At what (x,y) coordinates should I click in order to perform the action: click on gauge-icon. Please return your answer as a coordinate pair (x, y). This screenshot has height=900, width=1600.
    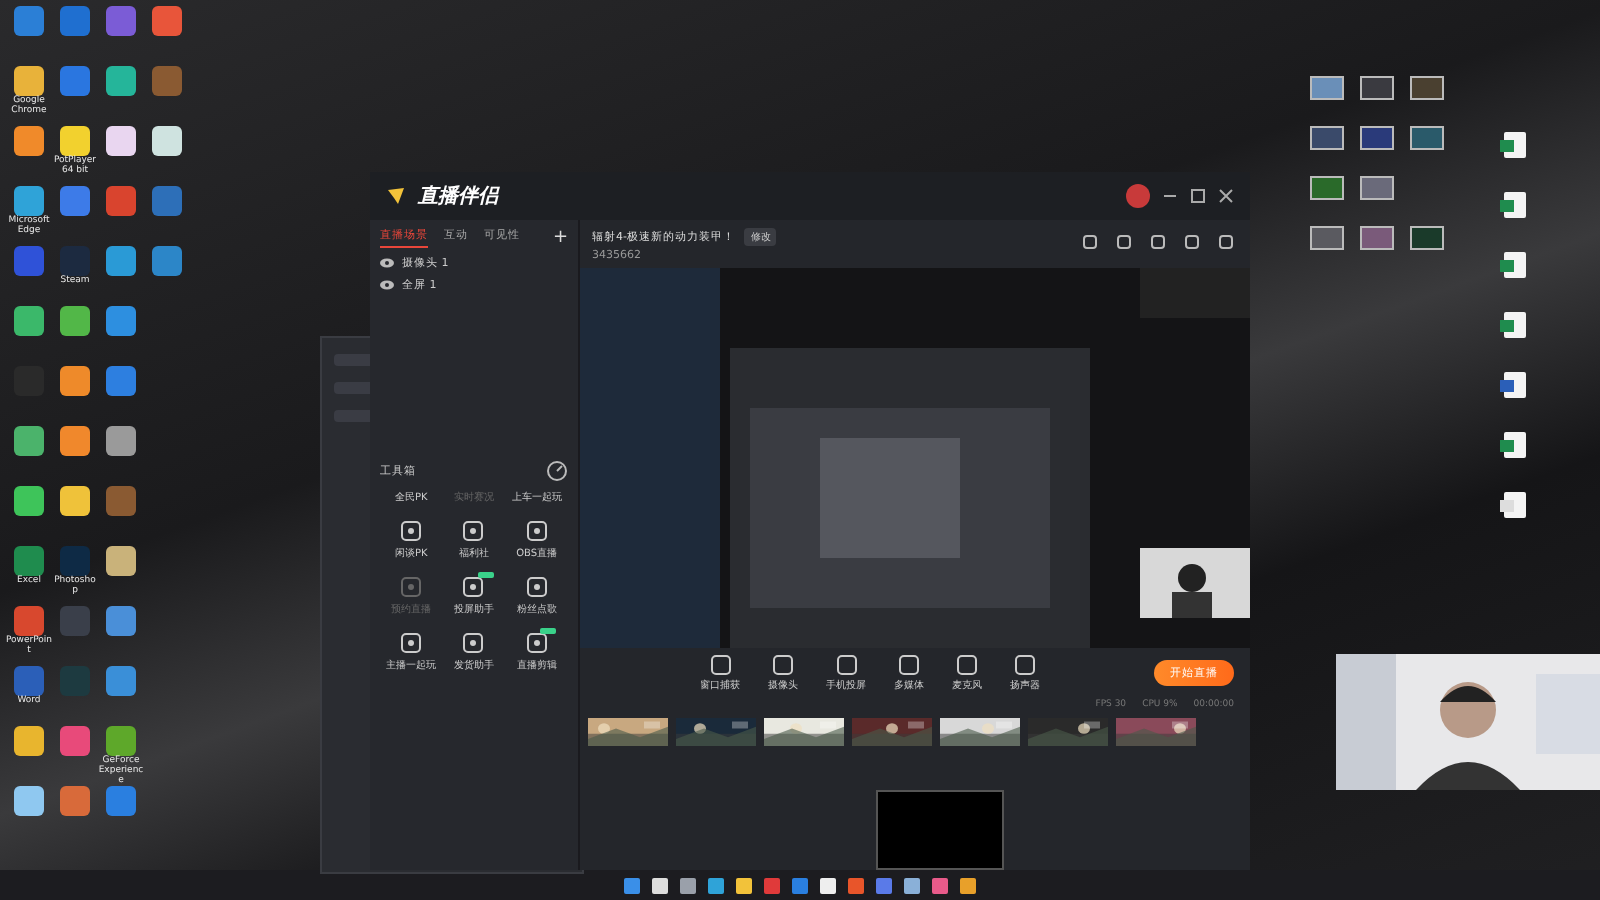
    Looking at the image, I should click on (557, 471).